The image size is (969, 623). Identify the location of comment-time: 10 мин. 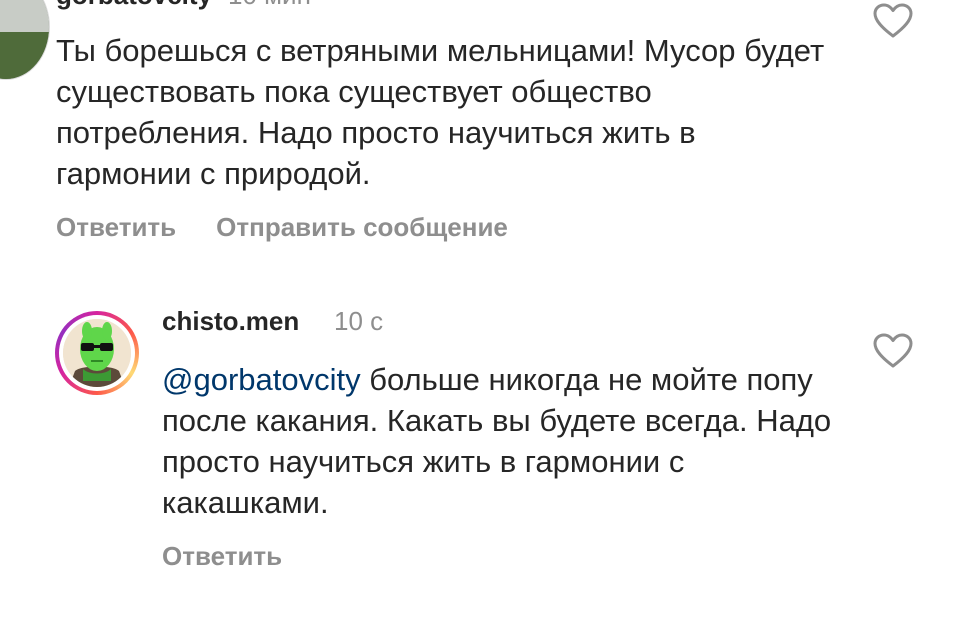
(269, 5).